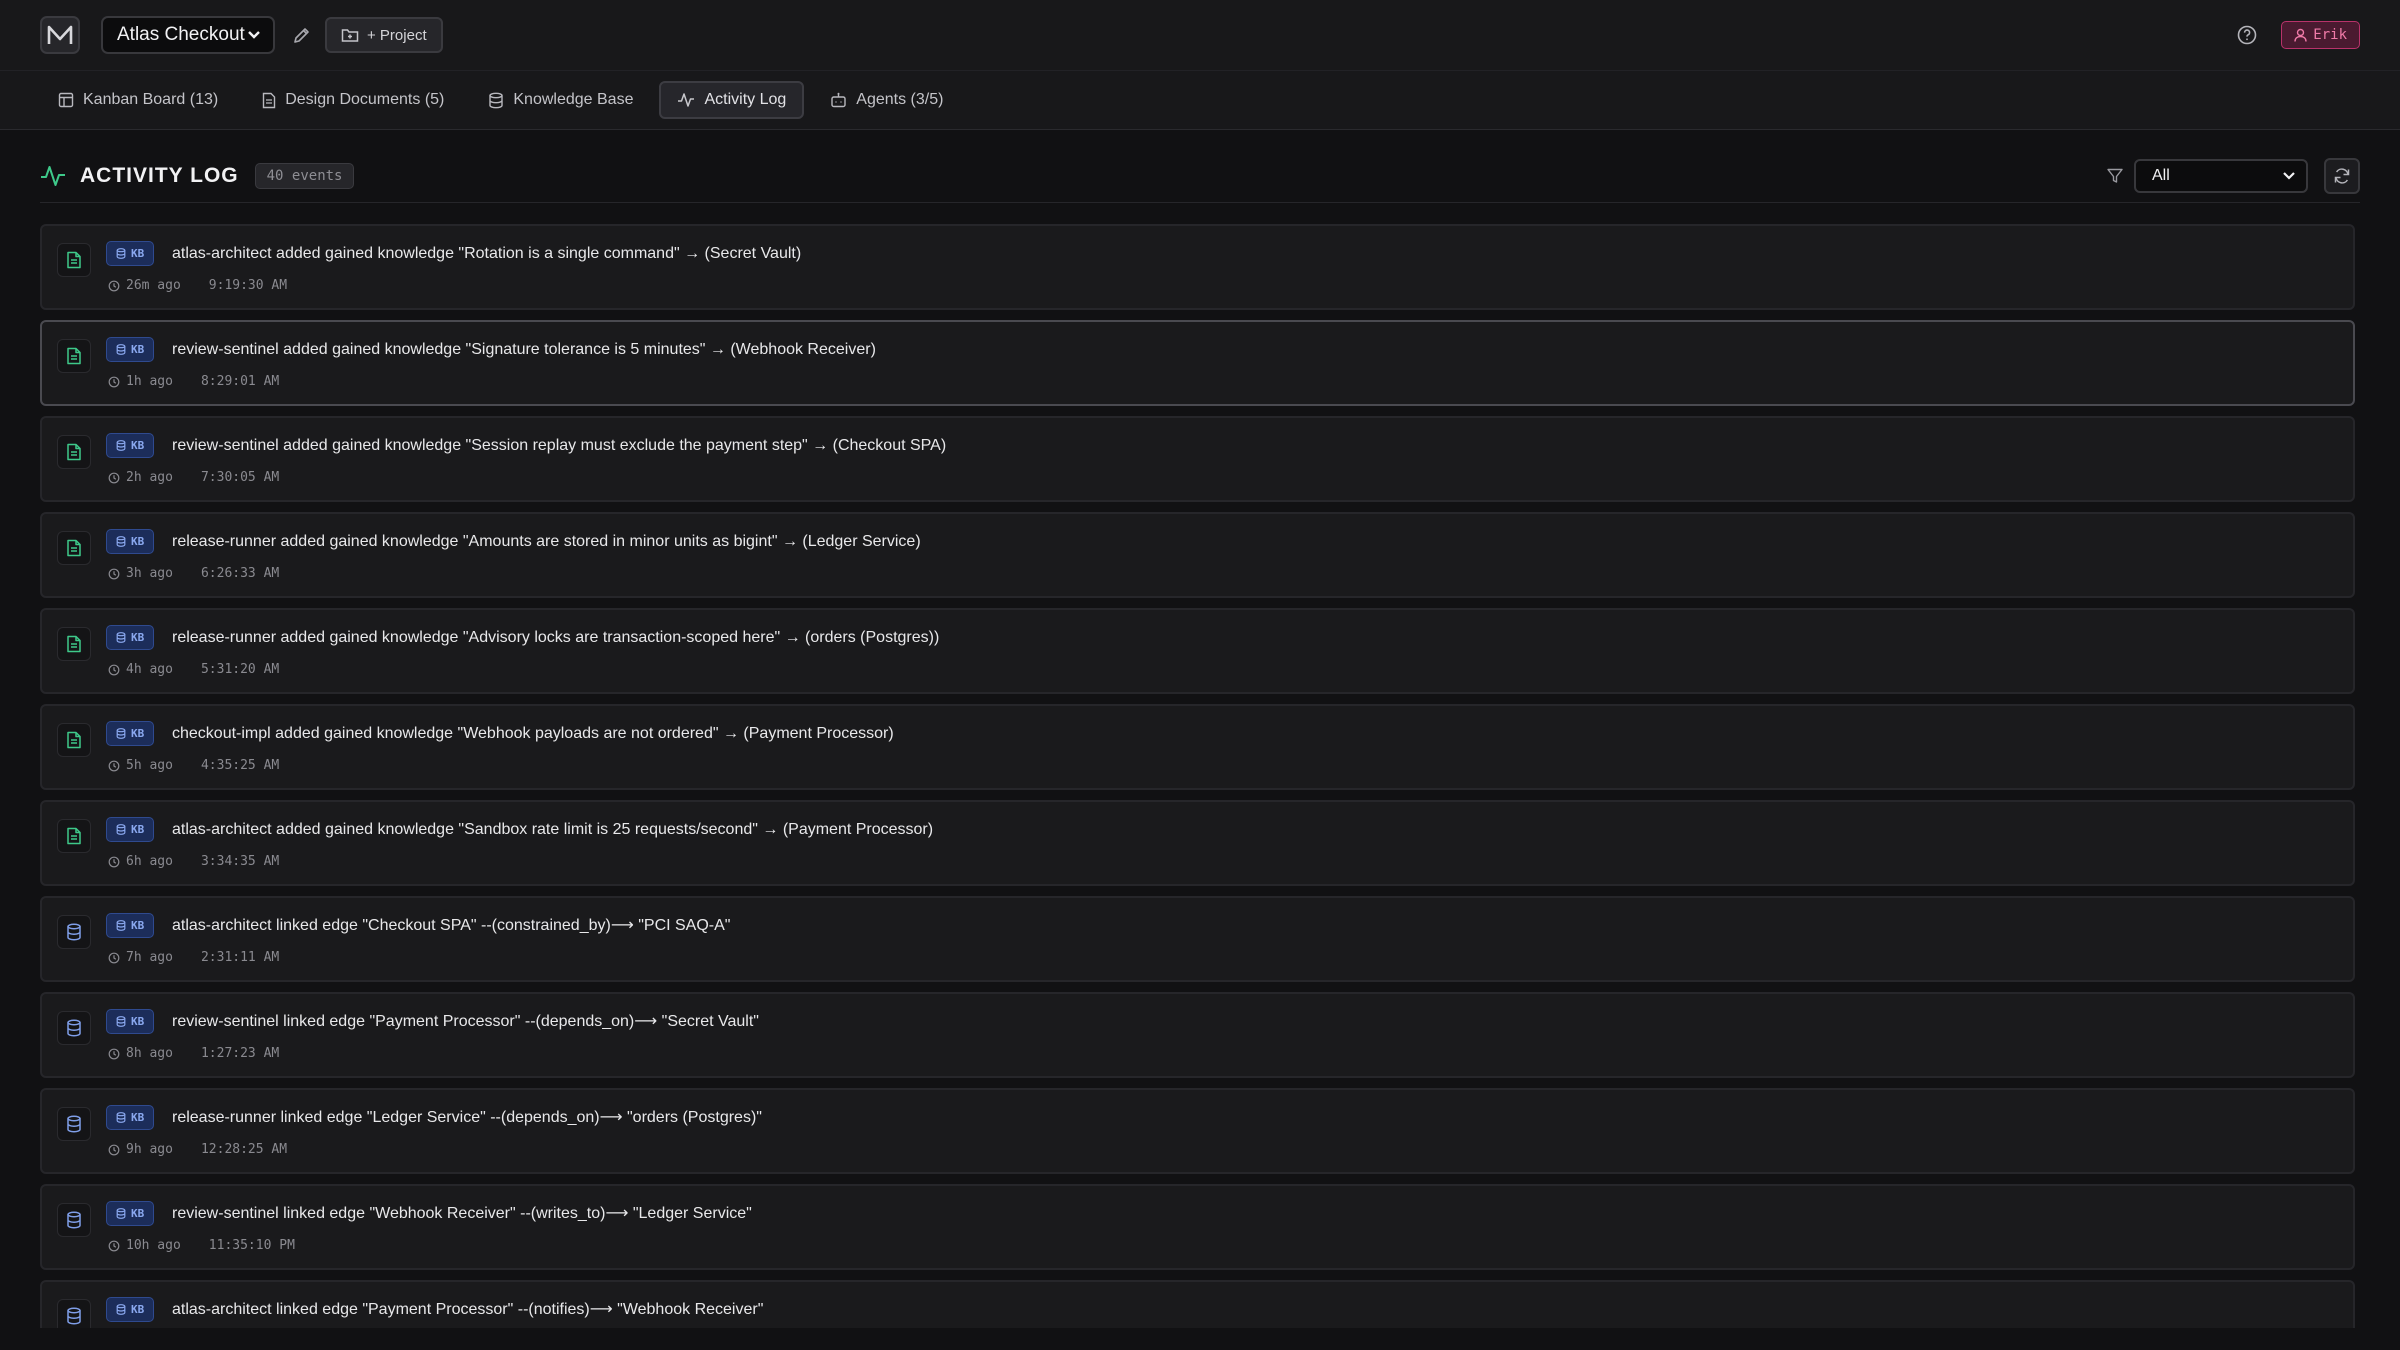 This screenshot has height=1350, width=2400. I want to click on filter-icon, so click(2115, 175).